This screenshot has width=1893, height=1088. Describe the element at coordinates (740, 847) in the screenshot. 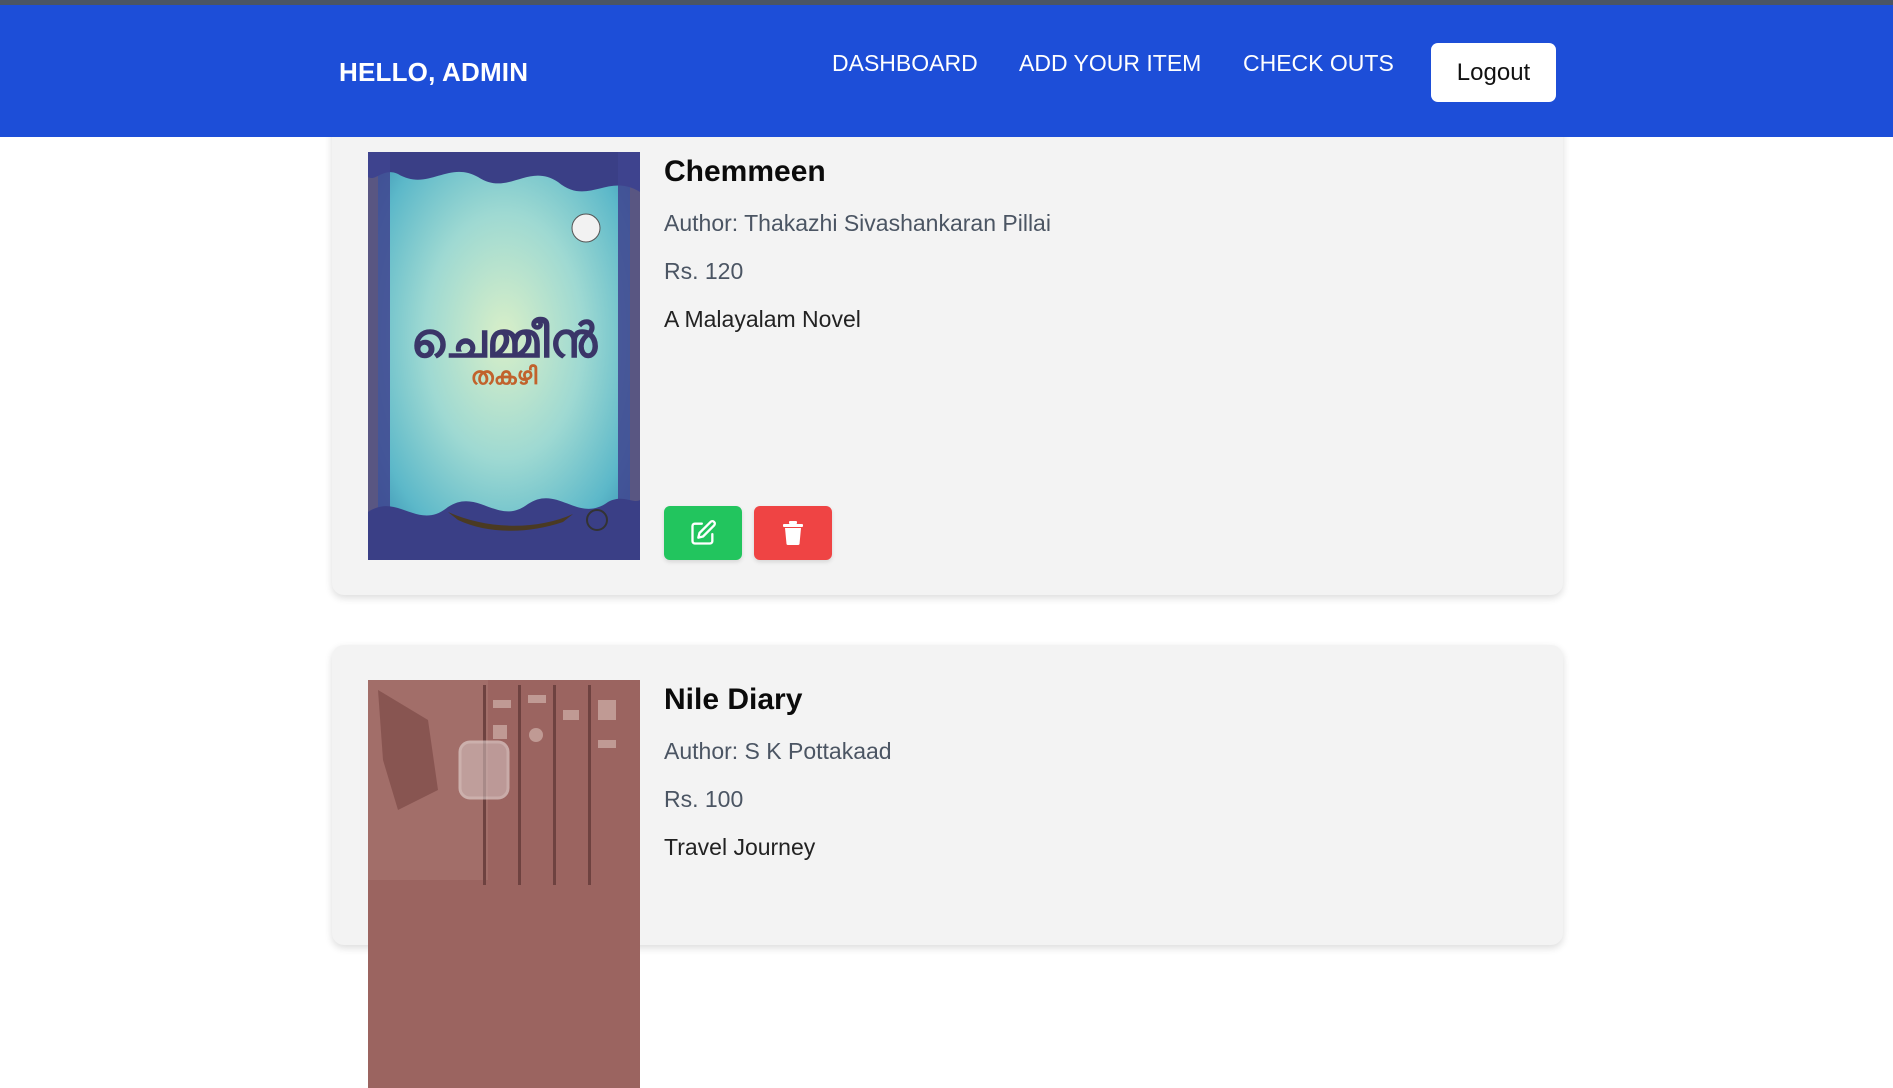

I see `book-description: Travel Journey` at that location.